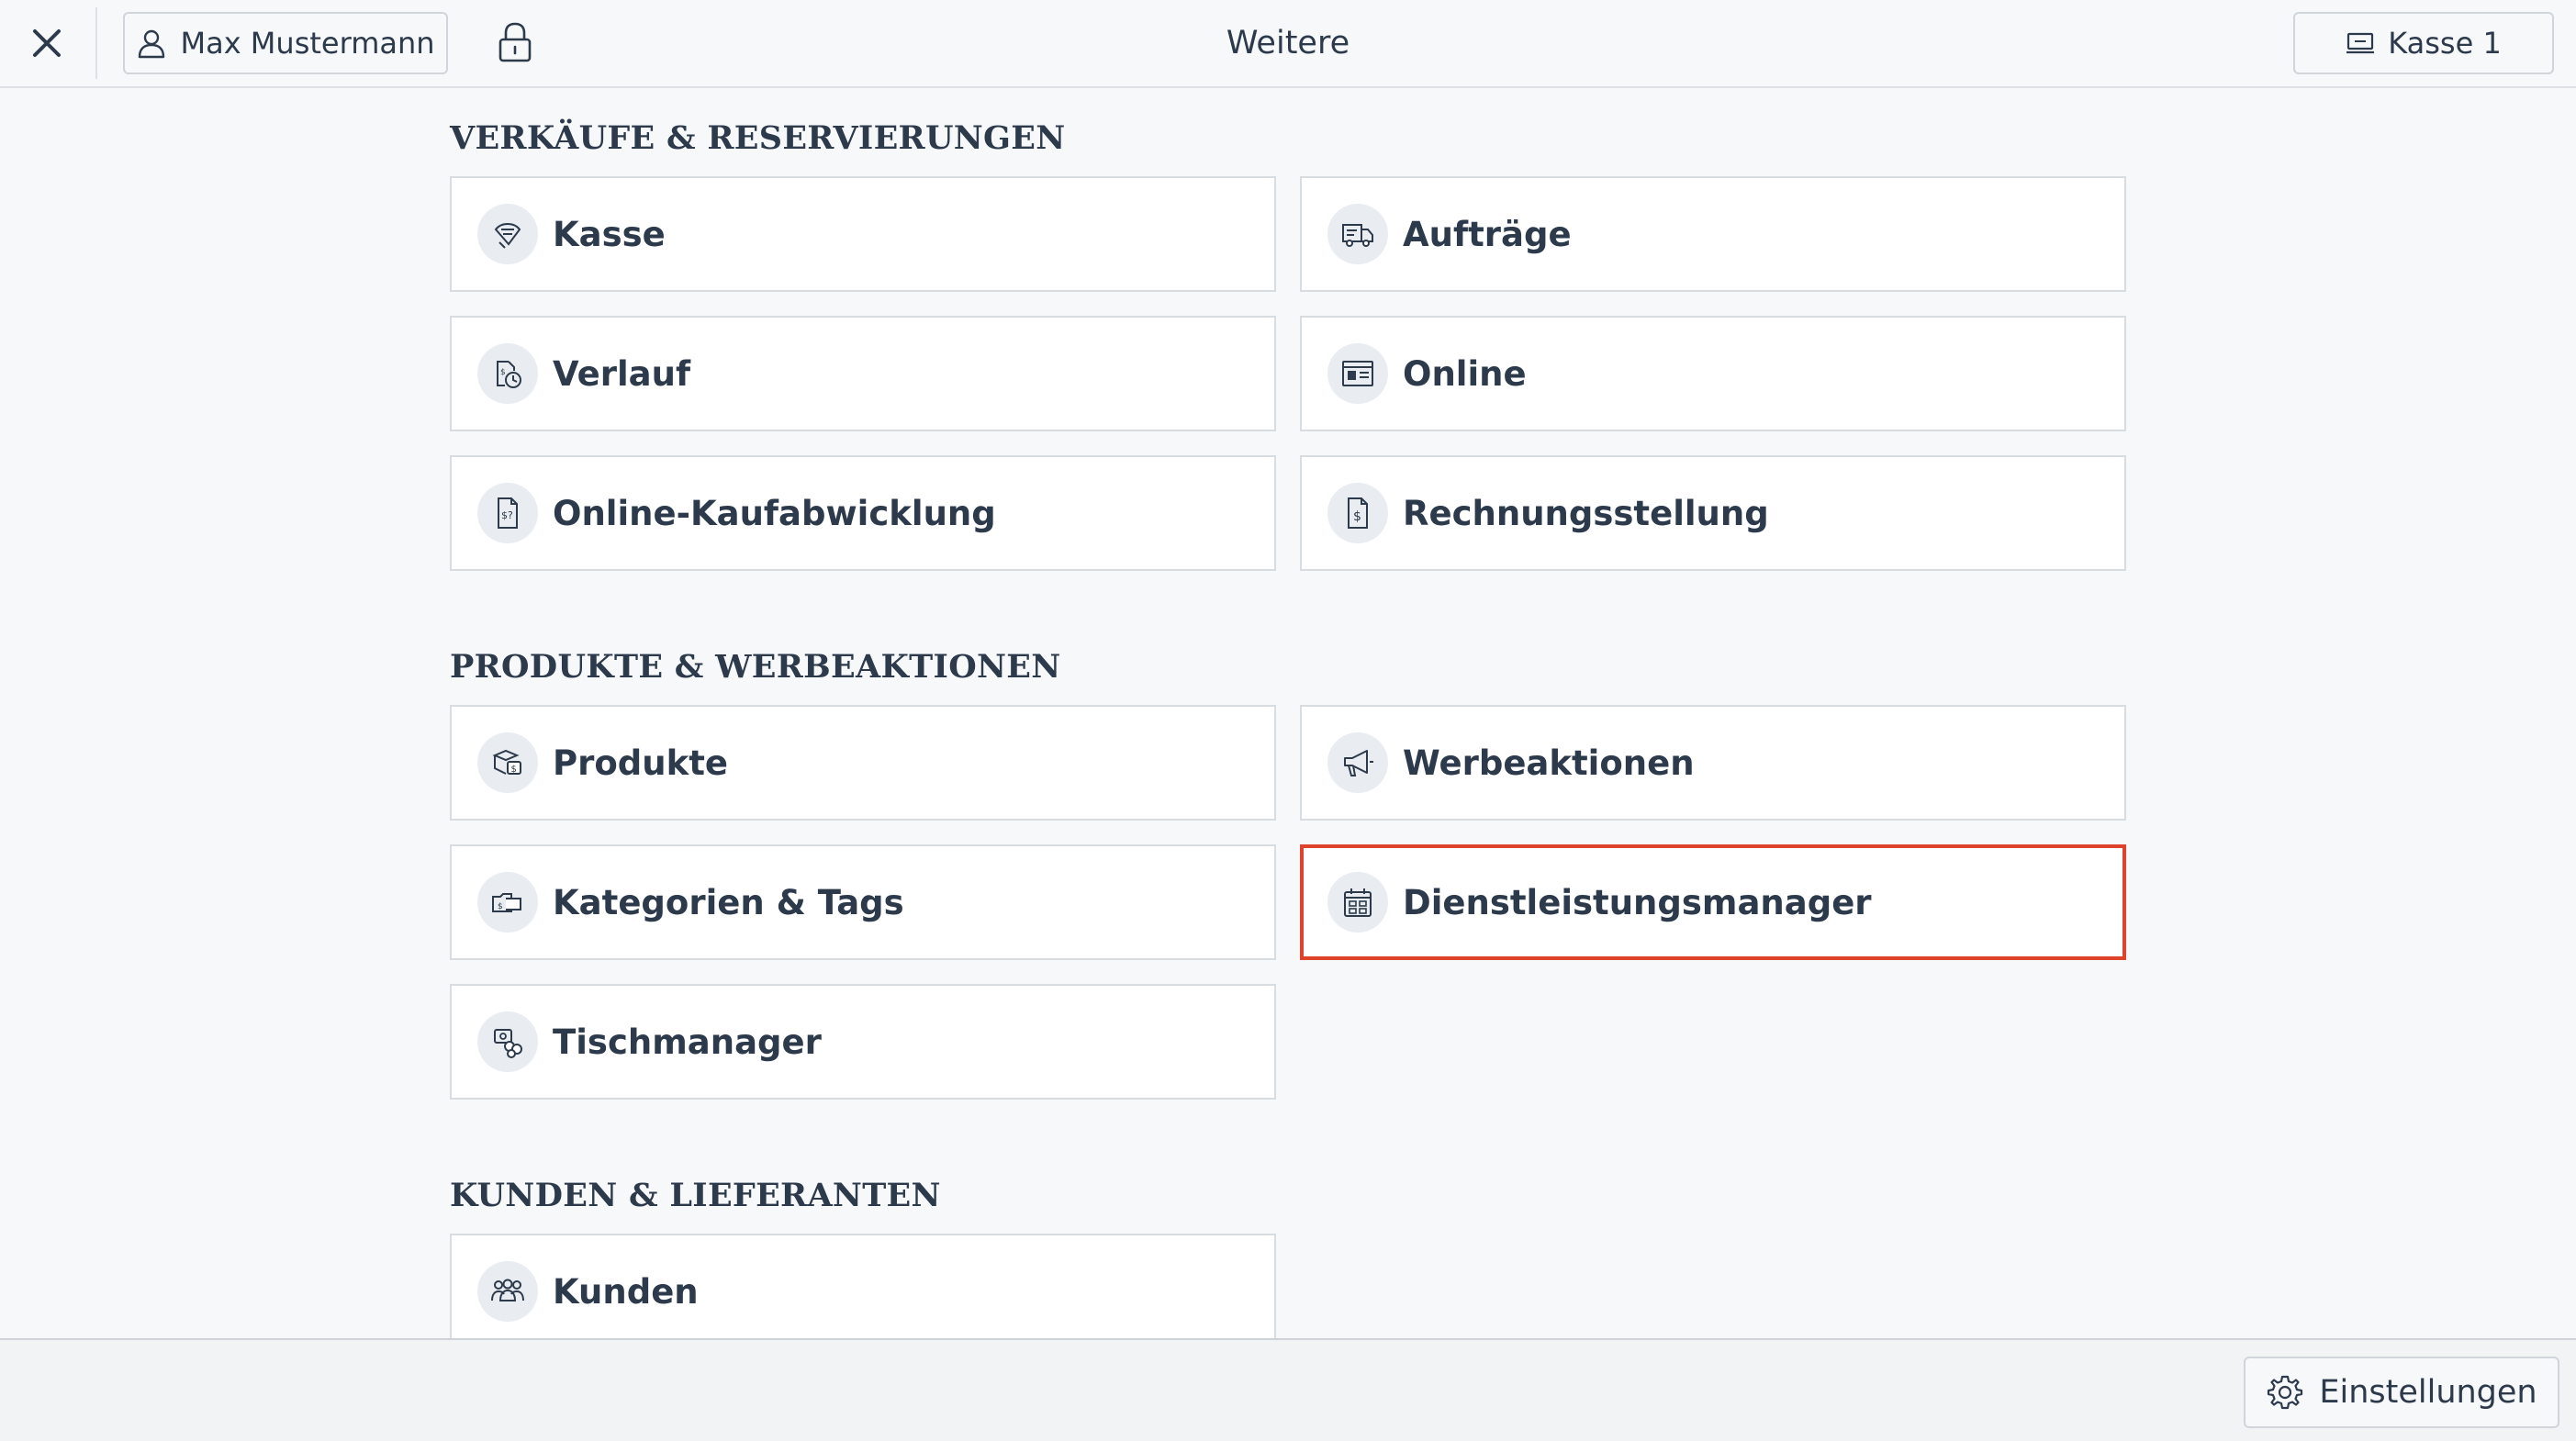 The image size is (2576, 1441). I want to click on top-bar: Max Mustermann Weitere Kasse 1, so click(1288, 44).